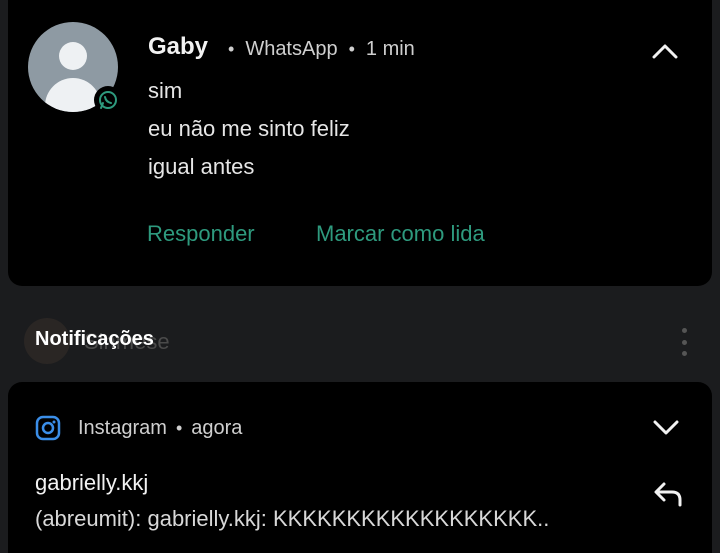 This screenshot has width=720, height=553. What do you see at coordinates (165, 90) in the screenshot?
I see `message-line: sim` at bounding box center [165, 90].